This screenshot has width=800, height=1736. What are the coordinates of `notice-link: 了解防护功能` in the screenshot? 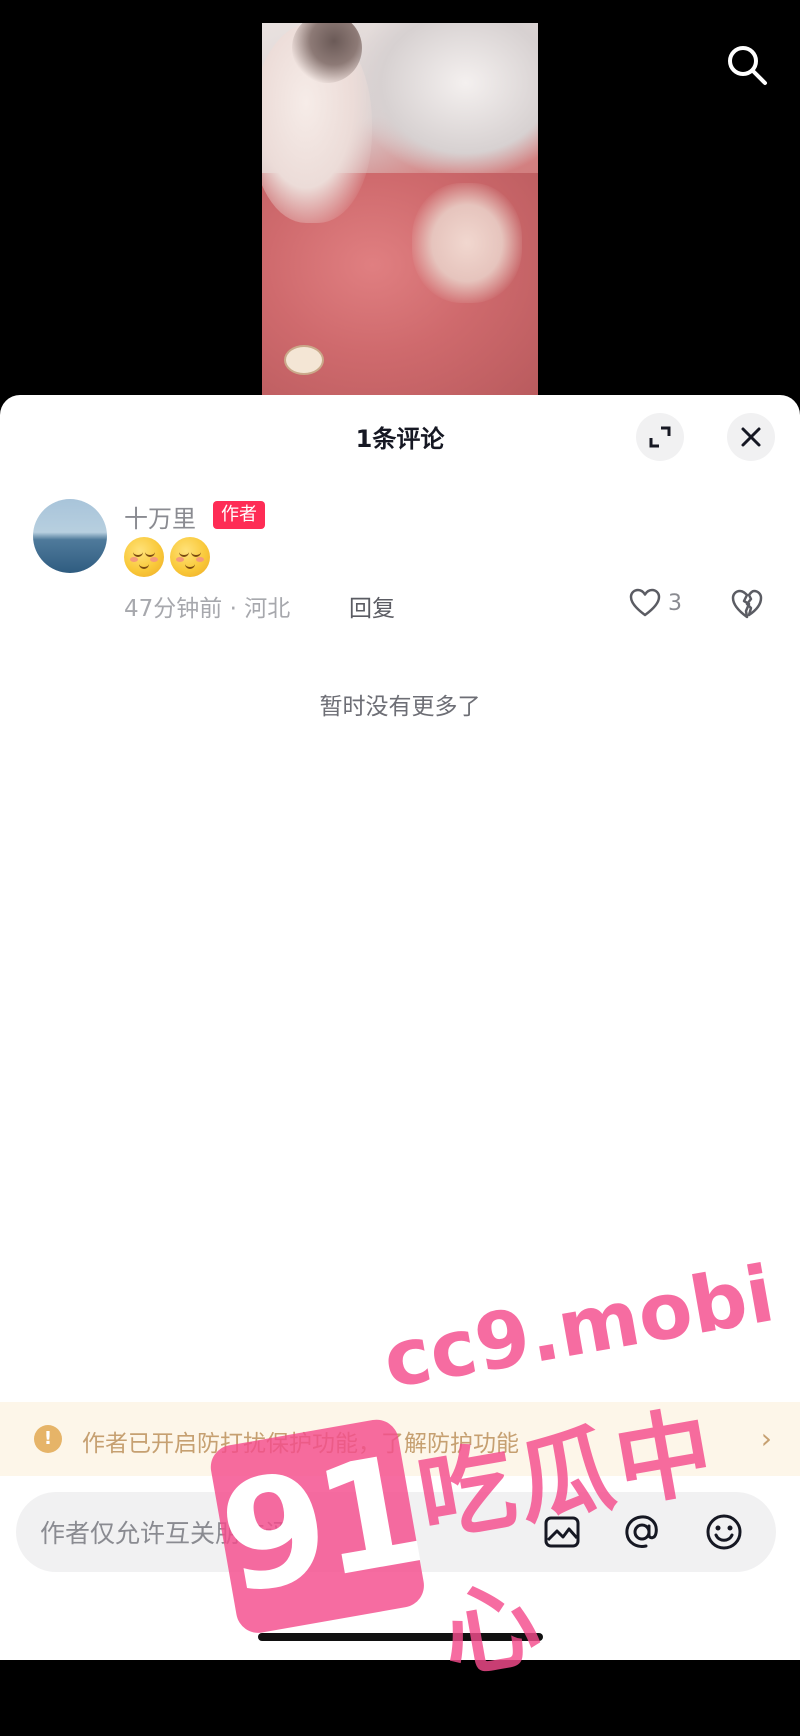 It's located at (450, 1444).